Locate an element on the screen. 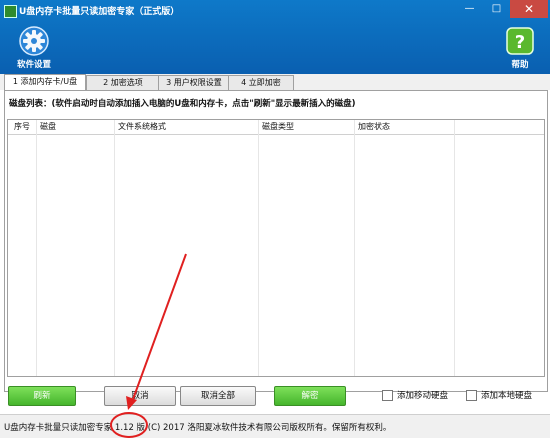 Image resolution: width=550 pixels, height=438 pixels. annotation-arrow is located at coordinates (156, 331).